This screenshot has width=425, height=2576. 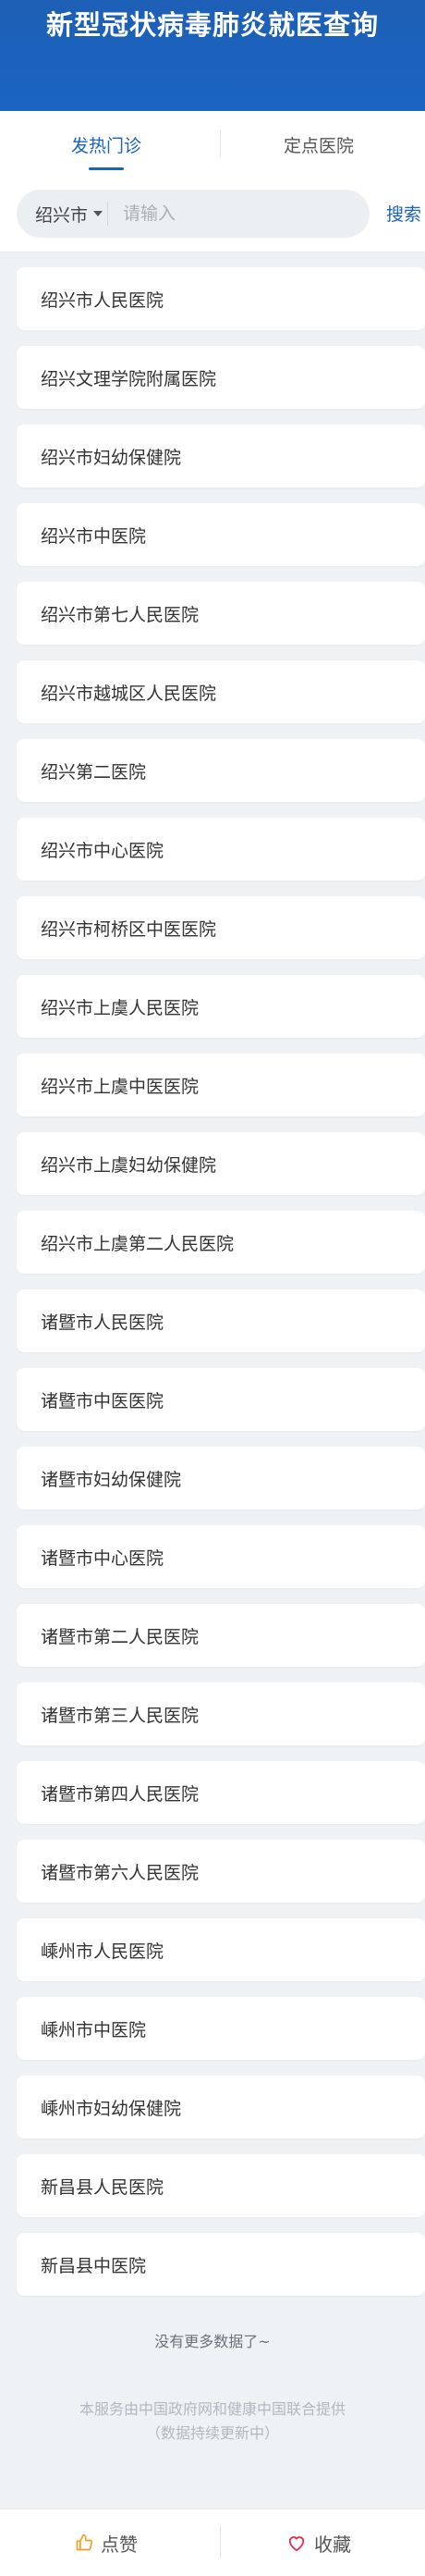 I want to click on hospital-card: 新昌县中医院, so click(x=221, y=2264).